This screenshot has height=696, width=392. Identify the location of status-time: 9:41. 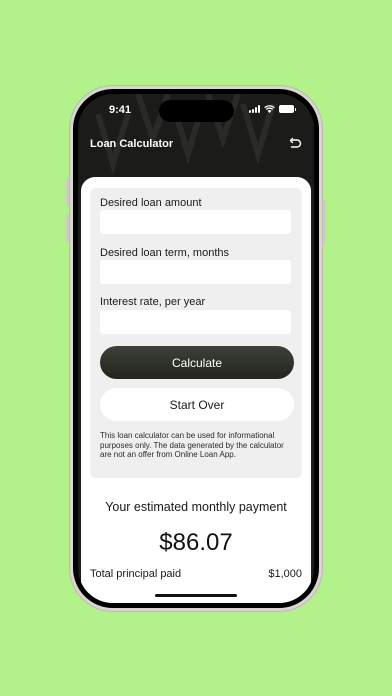
(120, 110).